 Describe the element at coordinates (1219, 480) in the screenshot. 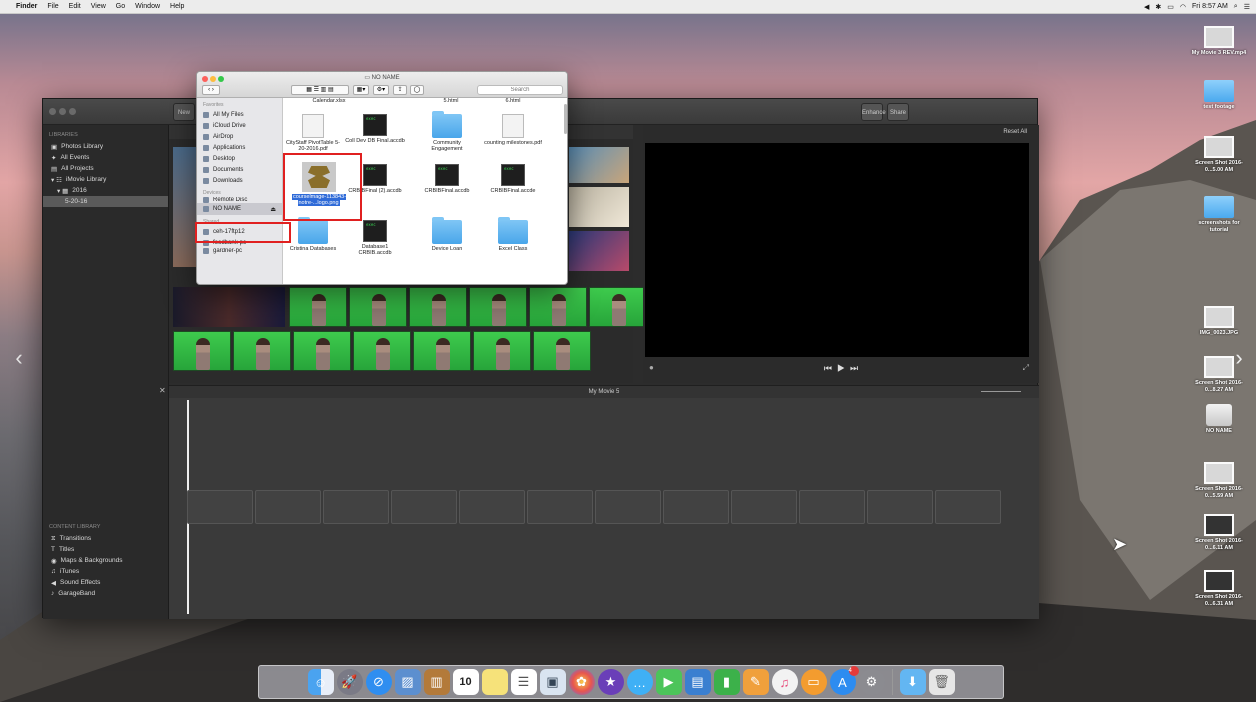

I see `desktop-file: Screen Shot 2016-0...5.59 AM` at that location.